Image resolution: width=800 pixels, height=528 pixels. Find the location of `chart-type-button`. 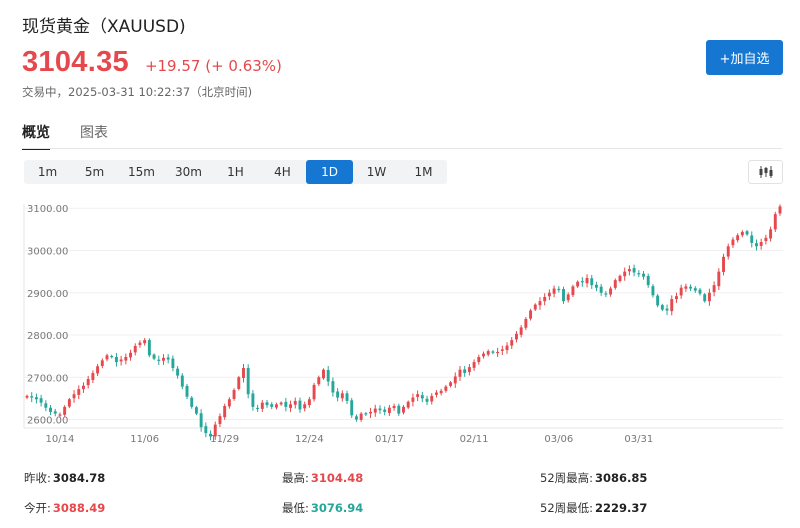

chart-type-button is located at coordinates (765, 172).